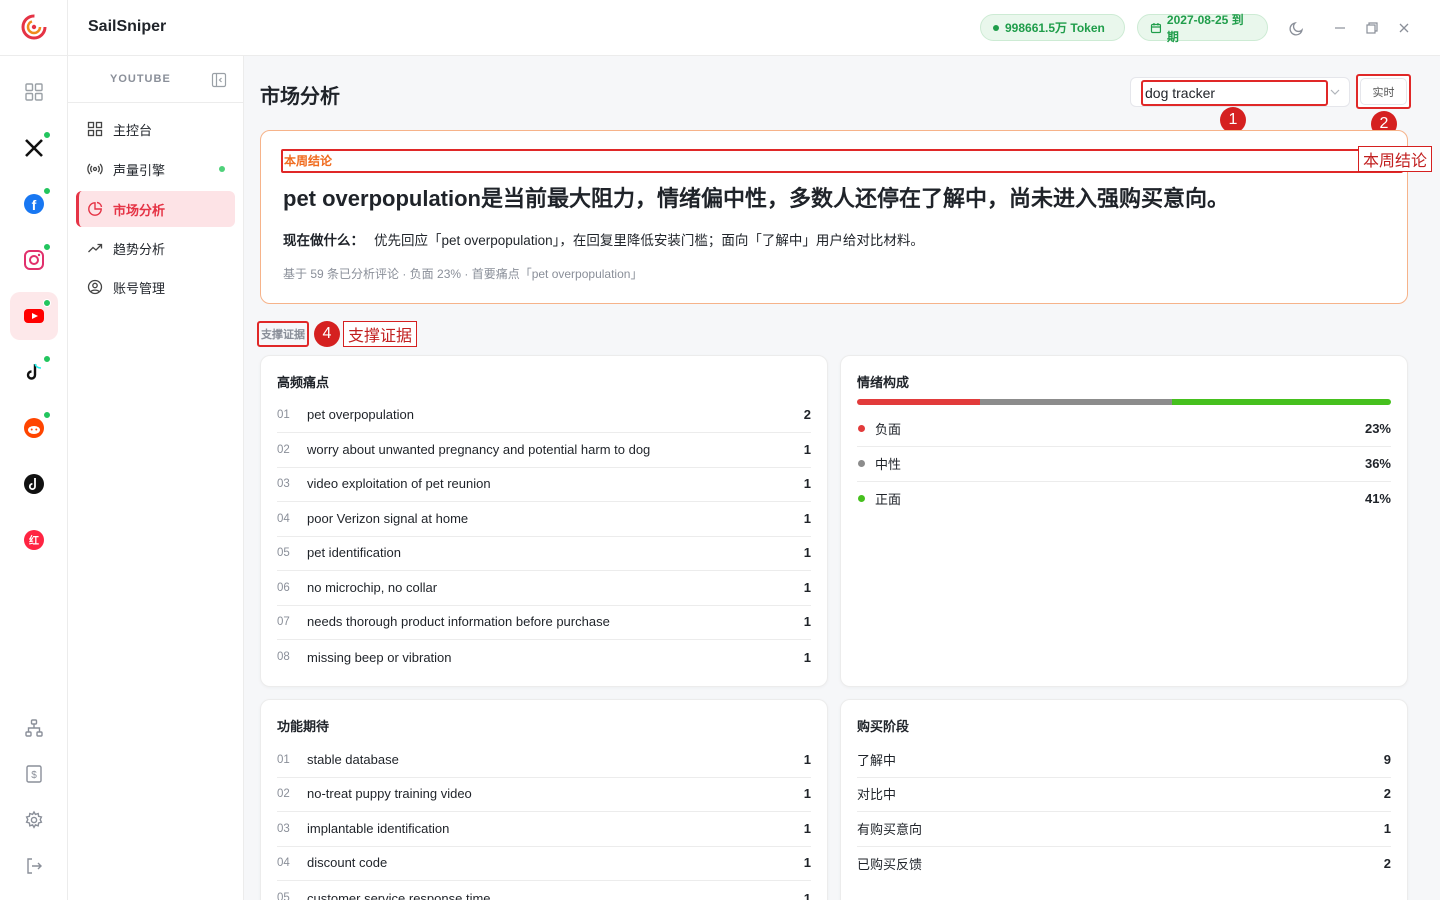 This screenshot has width=1440, height=900. What do you see at coordinates (861, 498) in the screenshot?
I see `positive-dot` at bounding box center [861, 498].